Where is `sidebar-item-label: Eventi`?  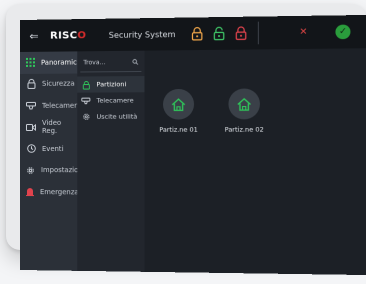 sidebar-item-label: Eventi is located at coordinates (52, 149).